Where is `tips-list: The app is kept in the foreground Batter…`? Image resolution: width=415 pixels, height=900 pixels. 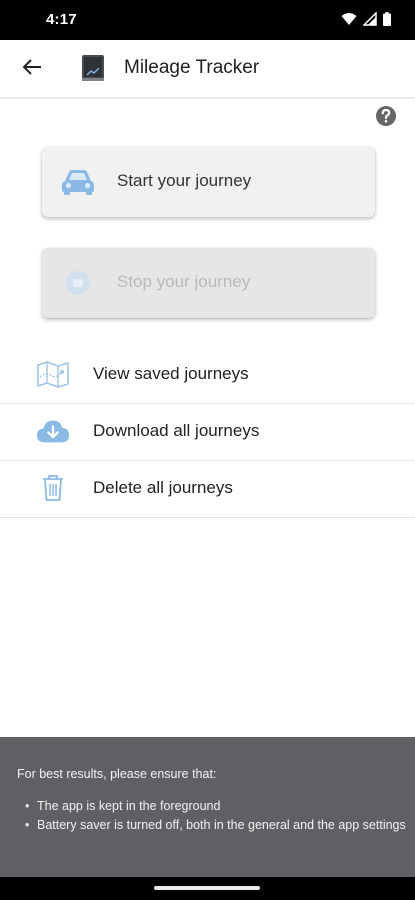
tips-list: The app is kept in the foreground Batter… is located at coordinates (216, 817).